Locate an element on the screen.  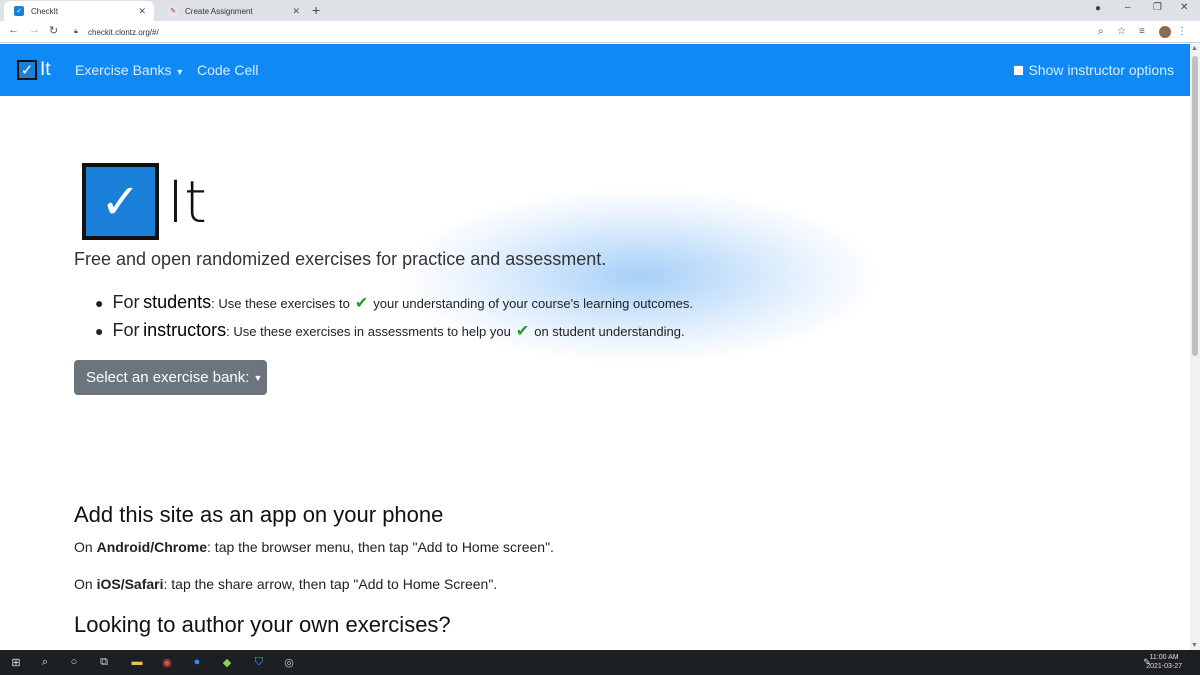
bullet-text: : Use these exercises to is located at coordinates (280, 303).